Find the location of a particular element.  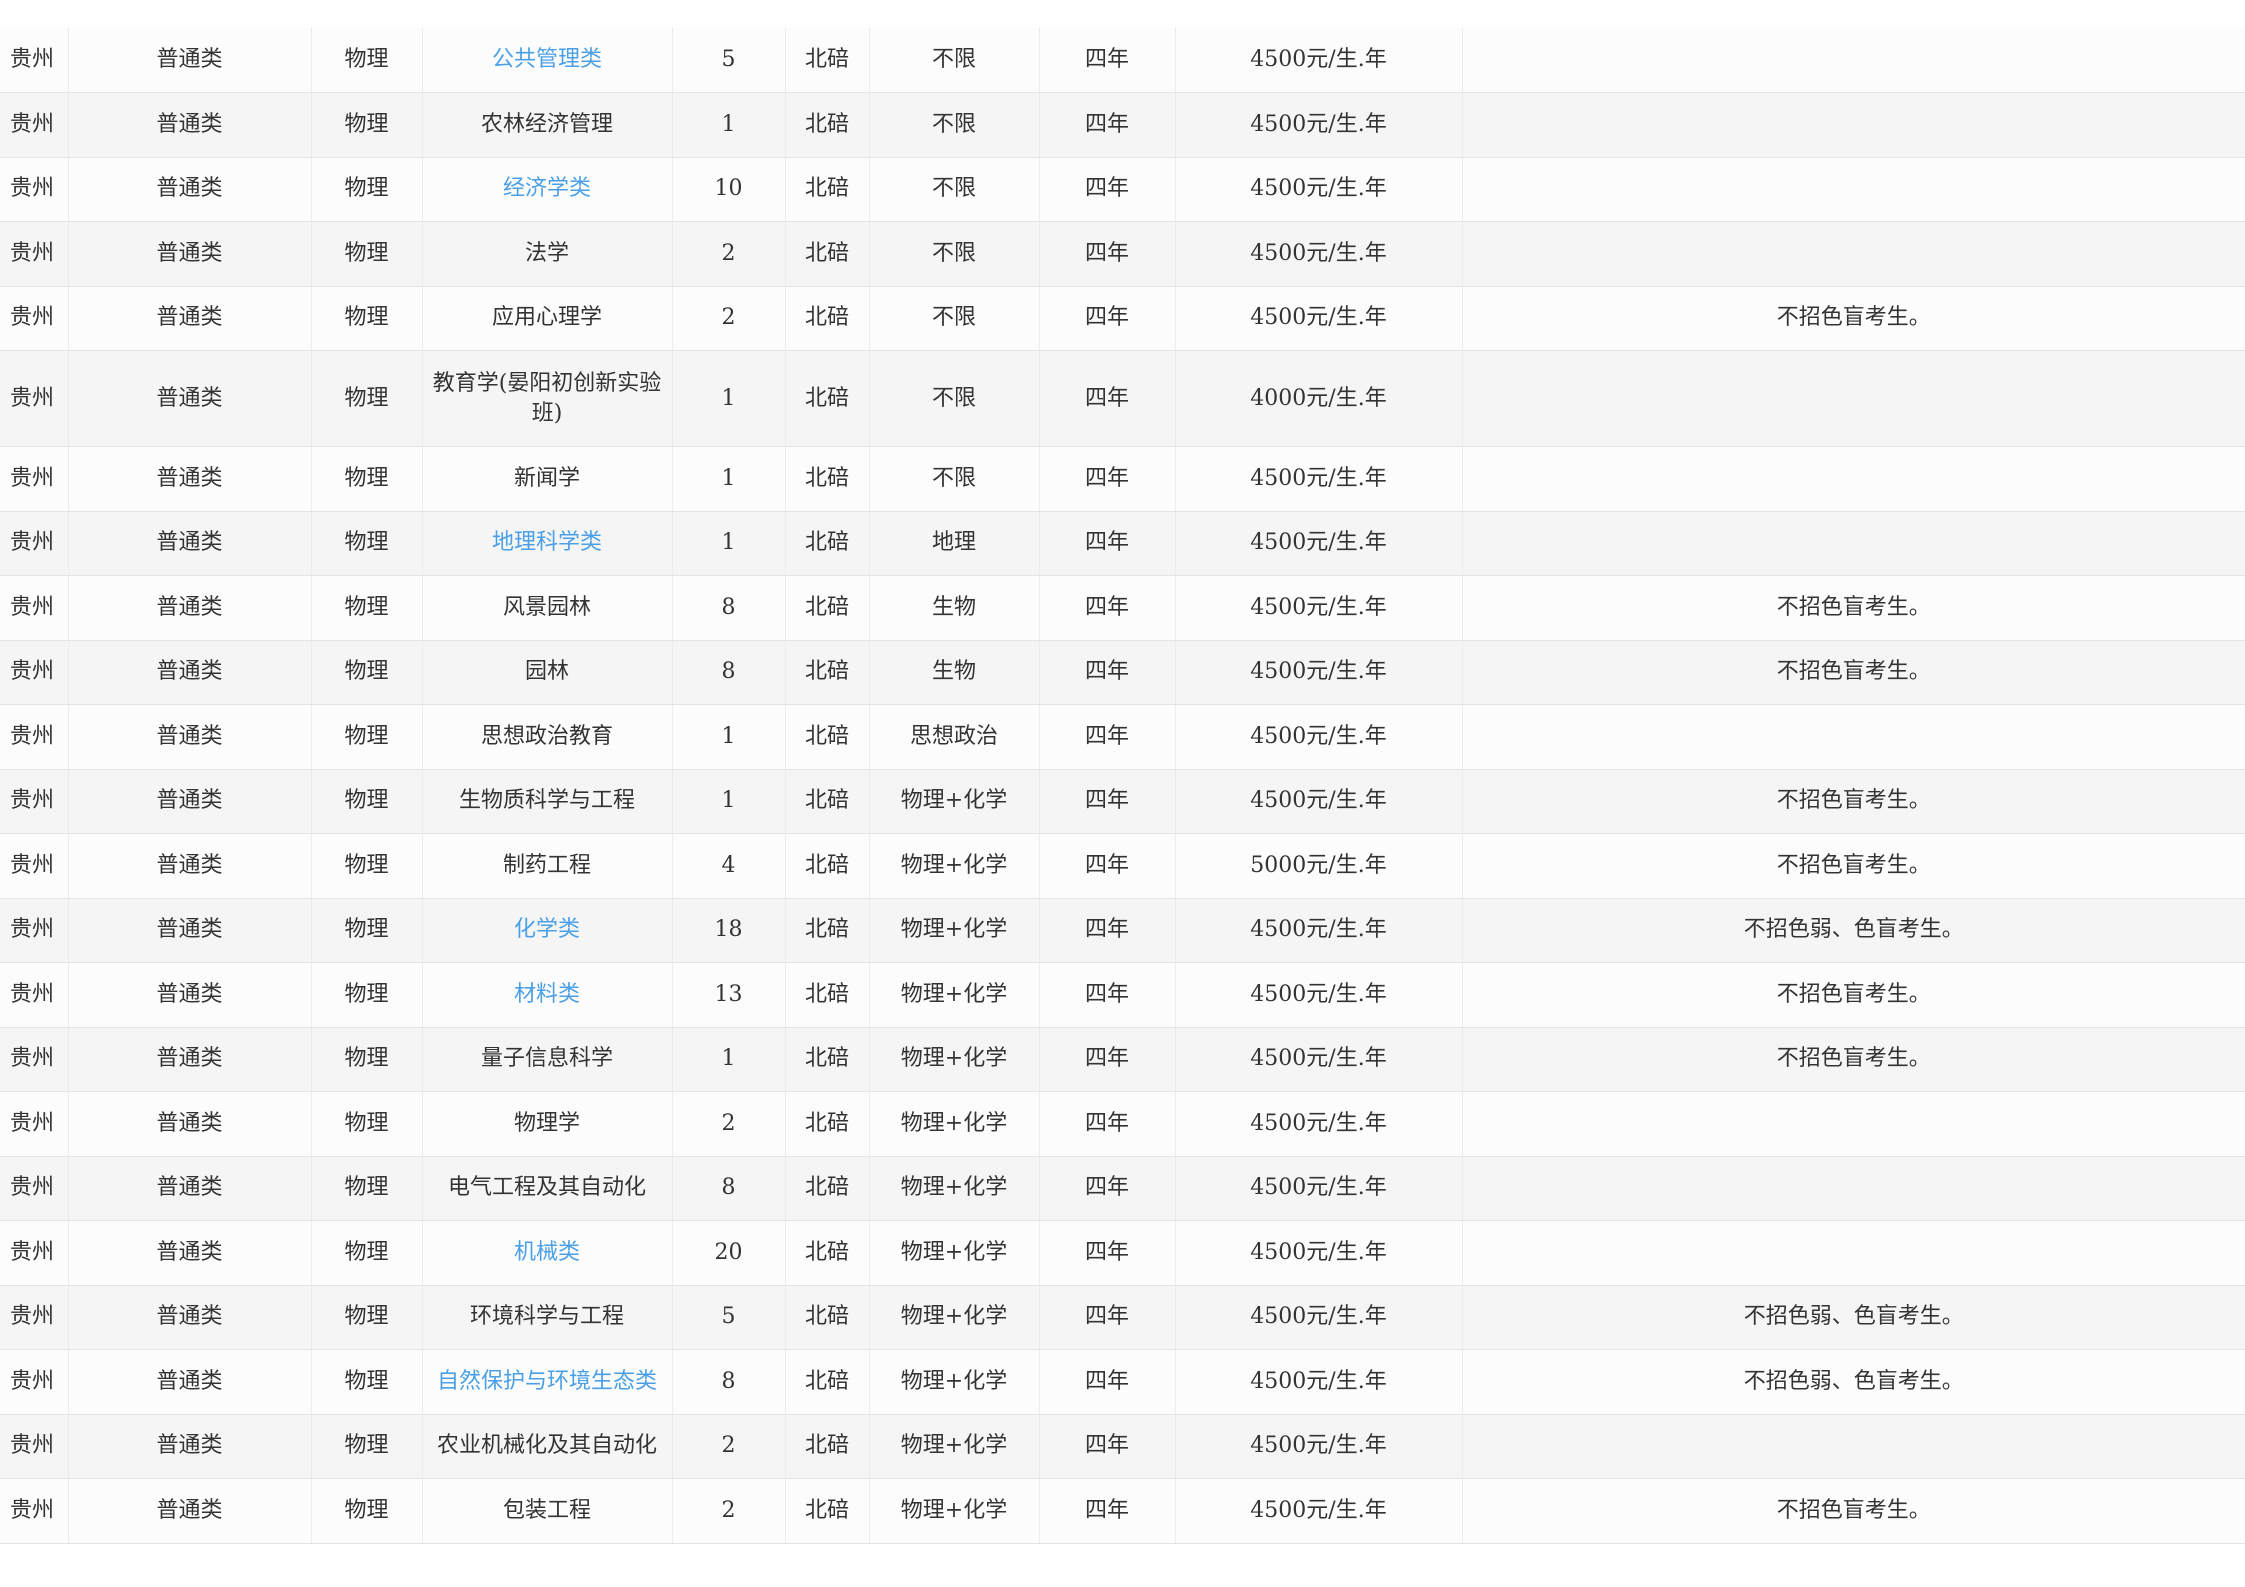

major-cell: 新闻学 is located at coordinates (547, 479).